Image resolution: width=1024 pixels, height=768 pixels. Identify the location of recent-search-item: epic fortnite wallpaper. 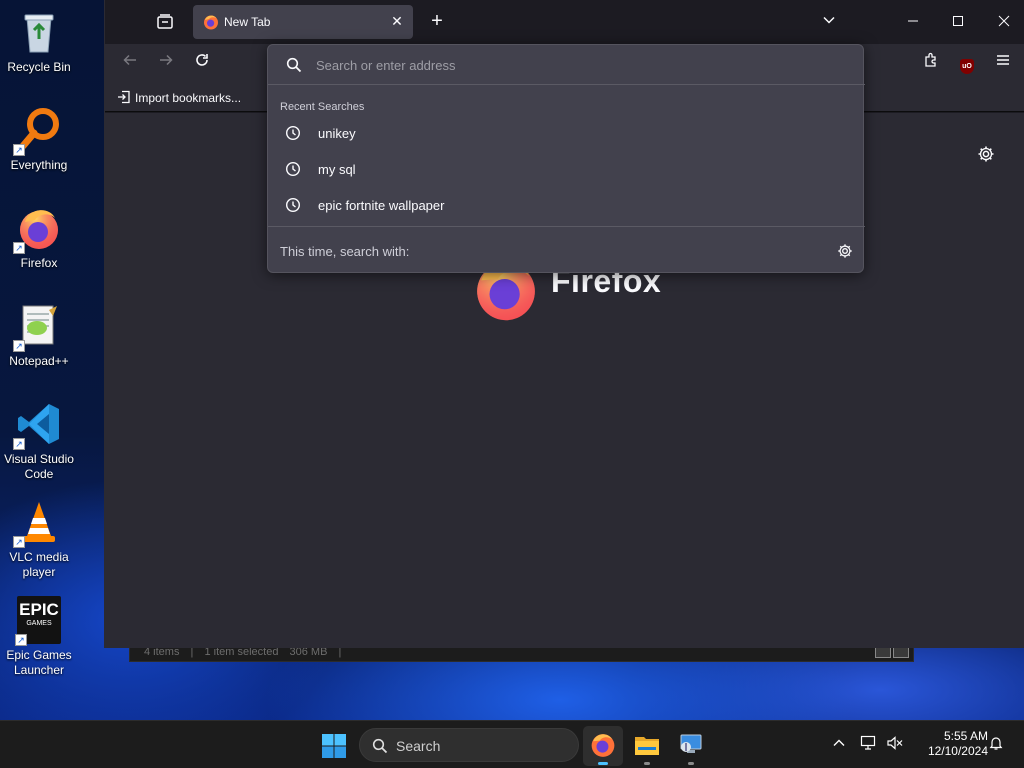
(566, 205).